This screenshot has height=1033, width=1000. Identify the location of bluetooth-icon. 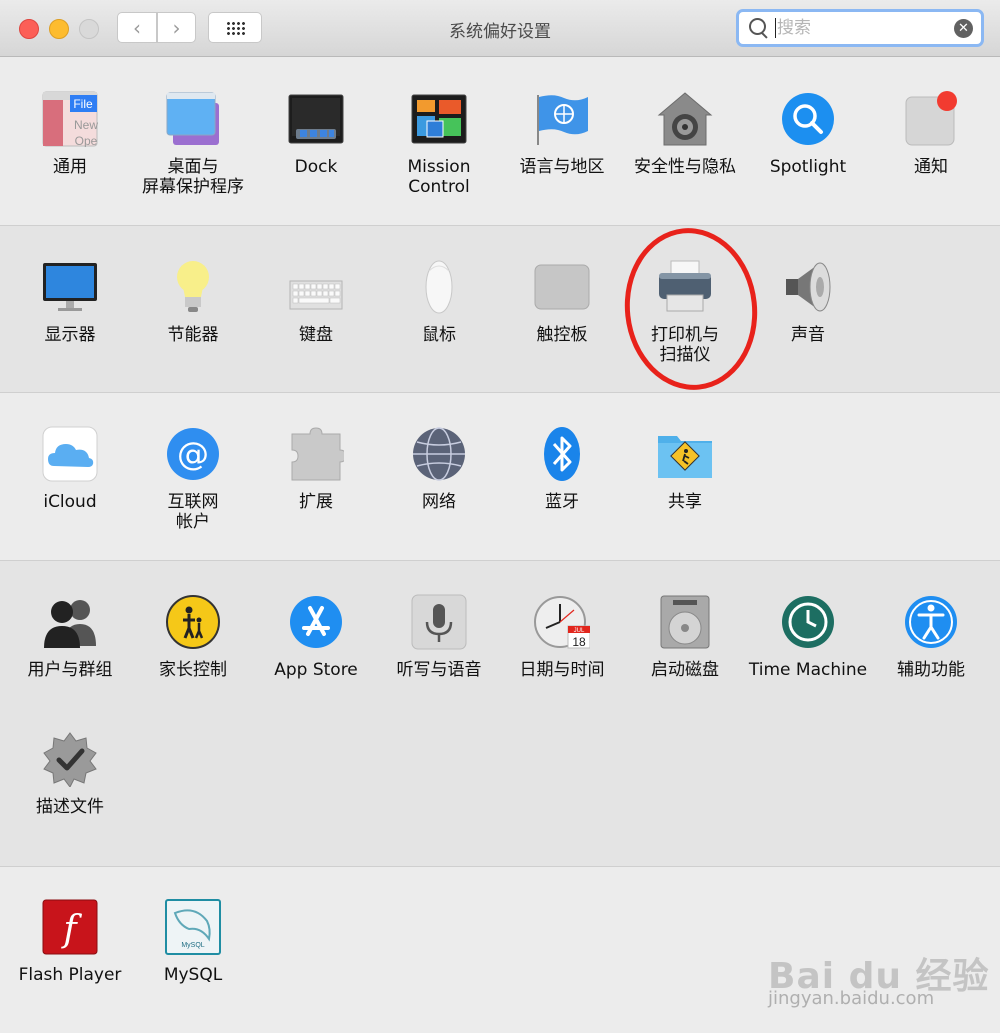
(562, 454).